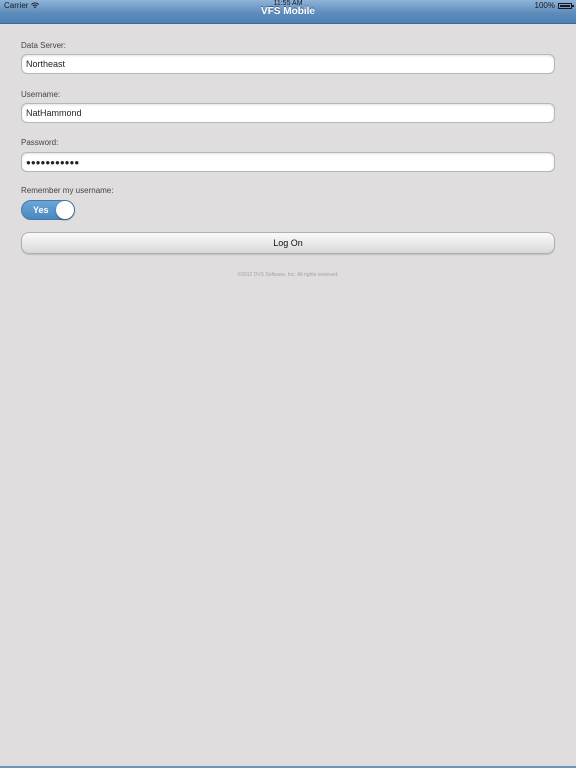  I want to click on remember-toggle: Yes, so click(48, 210).